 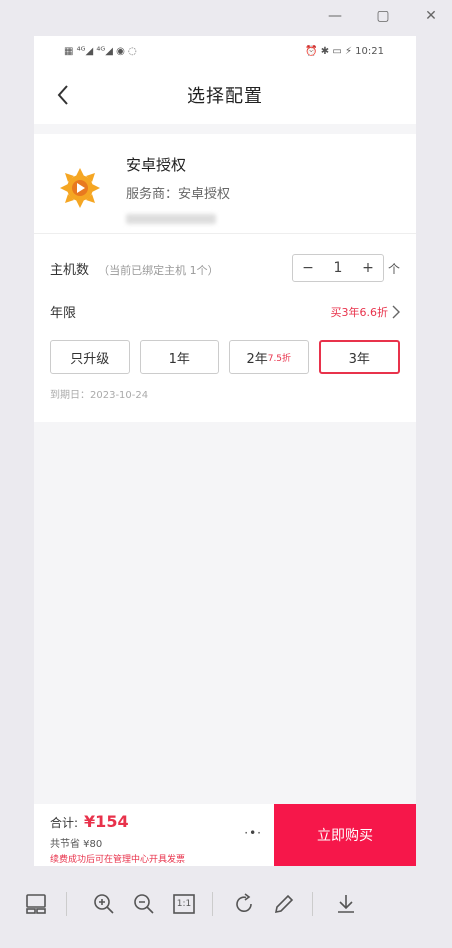 What do you see at coordinates (144, 904) in the screenshot?
I see `zoom-out-icon` at bounding box center [144, 904].